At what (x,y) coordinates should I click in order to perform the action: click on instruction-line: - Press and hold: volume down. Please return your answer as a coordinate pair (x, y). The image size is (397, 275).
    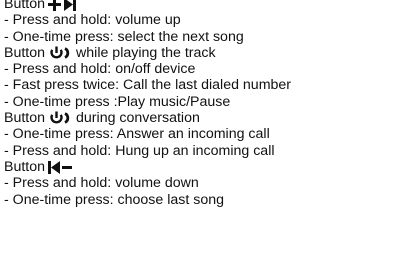
    Looking at the image, I should click on (101, 183).